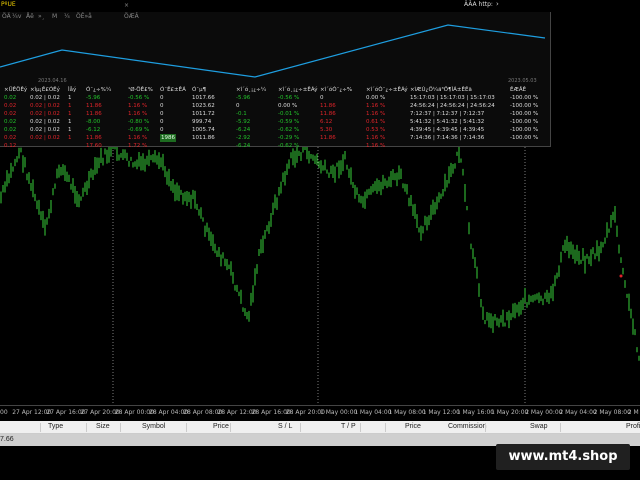 Image resolution: width=640 pixels, height=480 pixels. I want to click on terminal-column-header: Commission, so click(467, 426).